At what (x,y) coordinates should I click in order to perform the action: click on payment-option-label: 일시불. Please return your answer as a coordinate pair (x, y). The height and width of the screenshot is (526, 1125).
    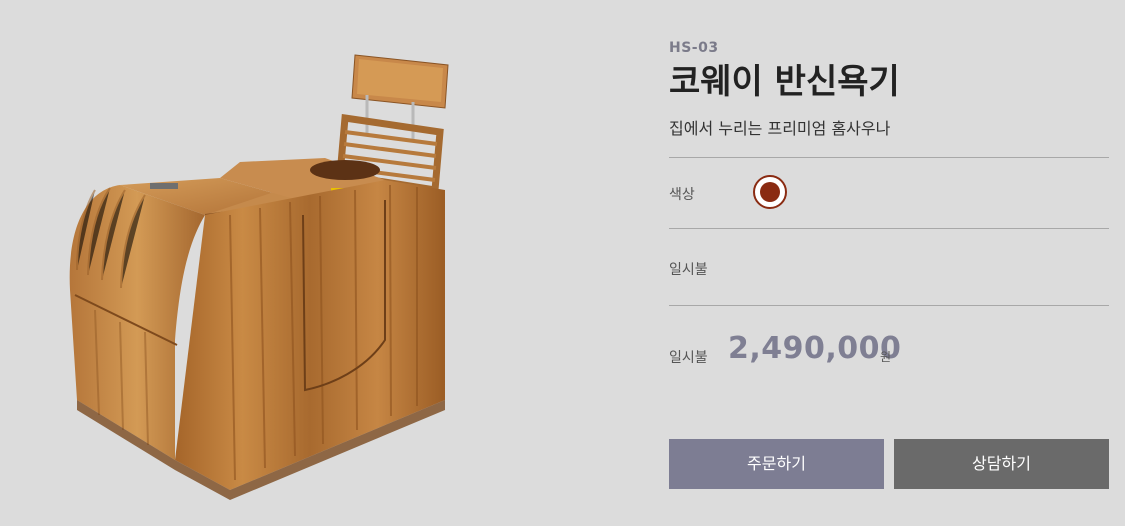
    Looking at the image, I should click on (688, 270).